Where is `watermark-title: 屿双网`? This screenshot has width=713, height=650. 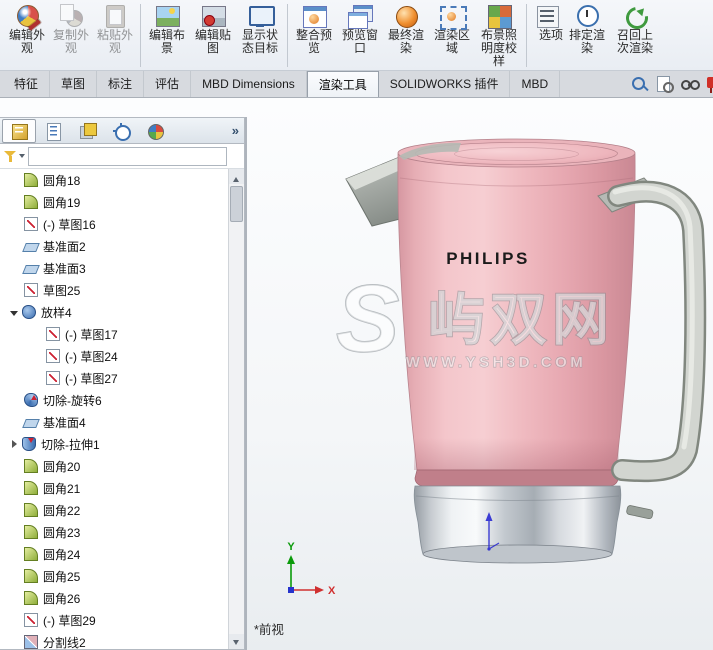
watermark-title: 屿双网 is located at coordinates (521, 320).